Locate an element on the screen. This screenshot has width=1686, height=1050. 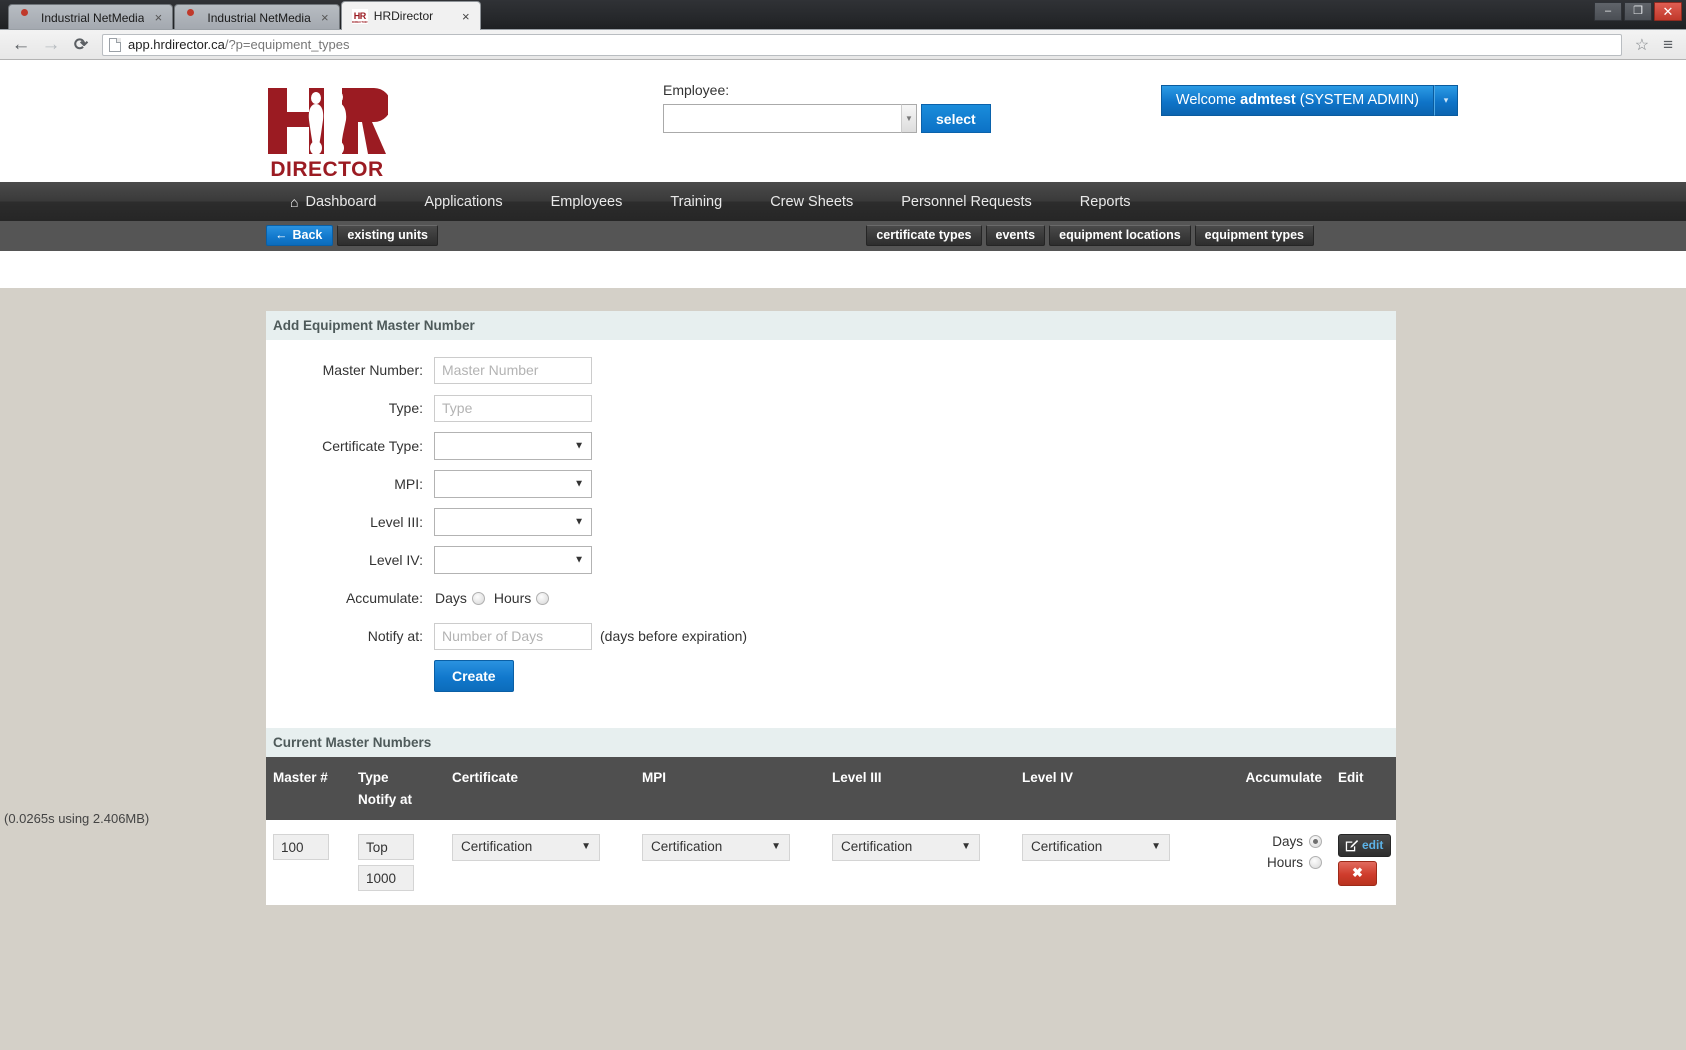
col-level-iii: Level III is located at coordinates (927, 788).